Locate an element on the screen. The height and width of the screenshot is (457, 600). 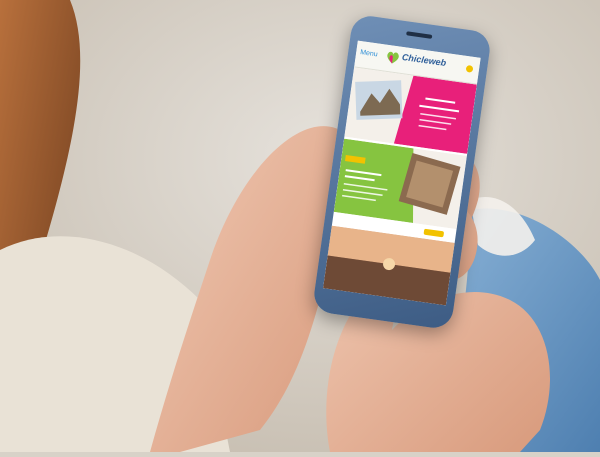
app-content is located at coordinates (400, 186).